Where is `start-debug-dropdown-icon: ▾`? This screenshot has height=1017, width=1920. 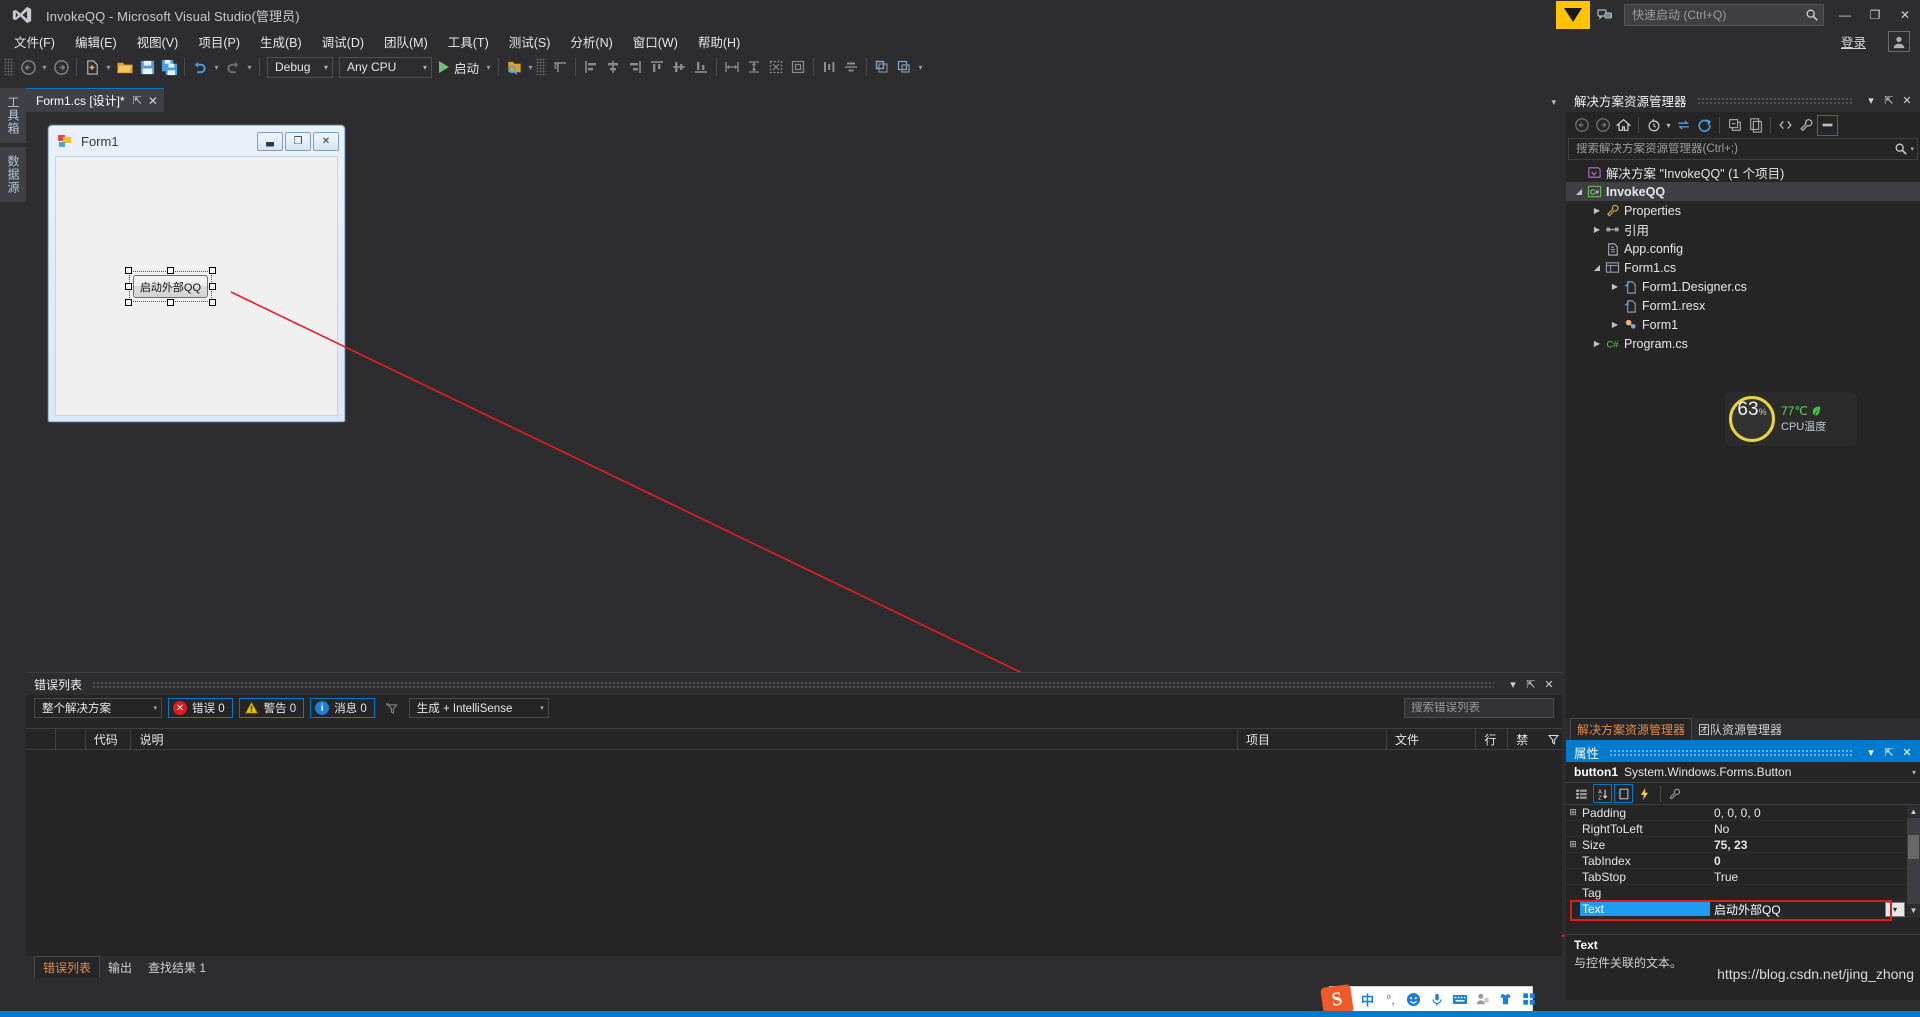
start-debug-dropdown-icon: ▾ is located at coordinates (488, 67).